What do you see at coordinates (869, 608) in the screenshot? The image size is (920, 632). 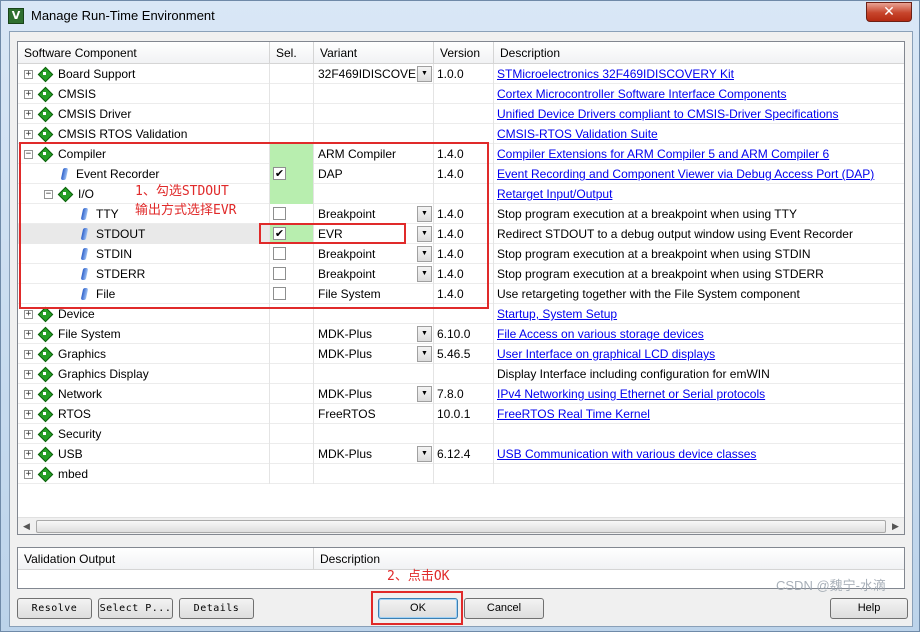 I see `help-button: Help` at bounding box center [869, 608].